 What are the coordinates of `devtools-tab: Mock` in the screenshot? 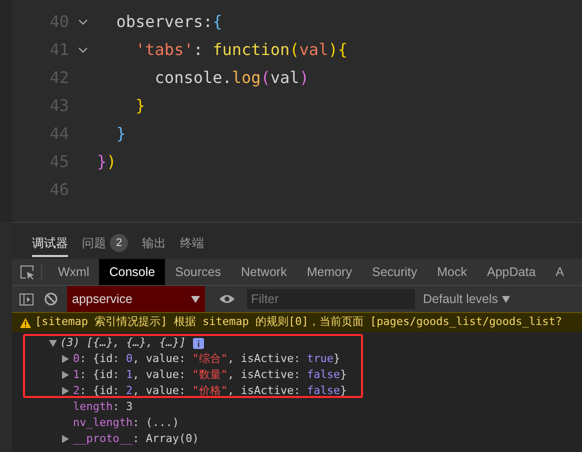 It's located at (452, 272).